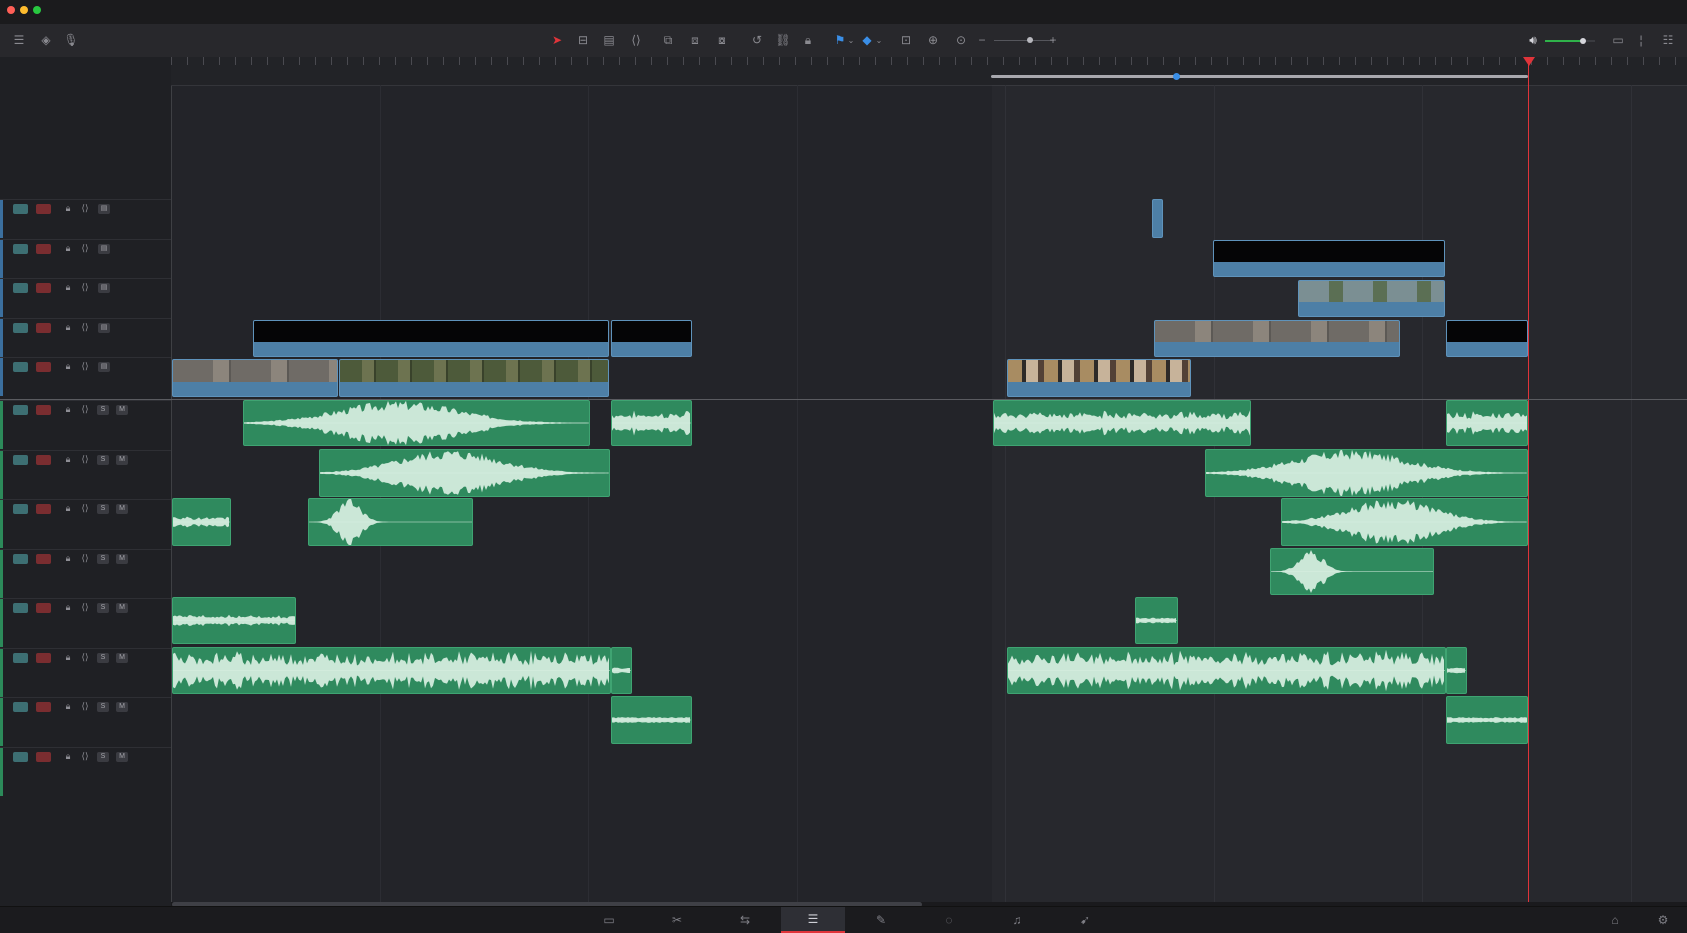  Describe the element at coordinates (85, 218) in the screenshot. I see `track-header-v5: 🔒︎ ⟨⟩ ▤` at that location.